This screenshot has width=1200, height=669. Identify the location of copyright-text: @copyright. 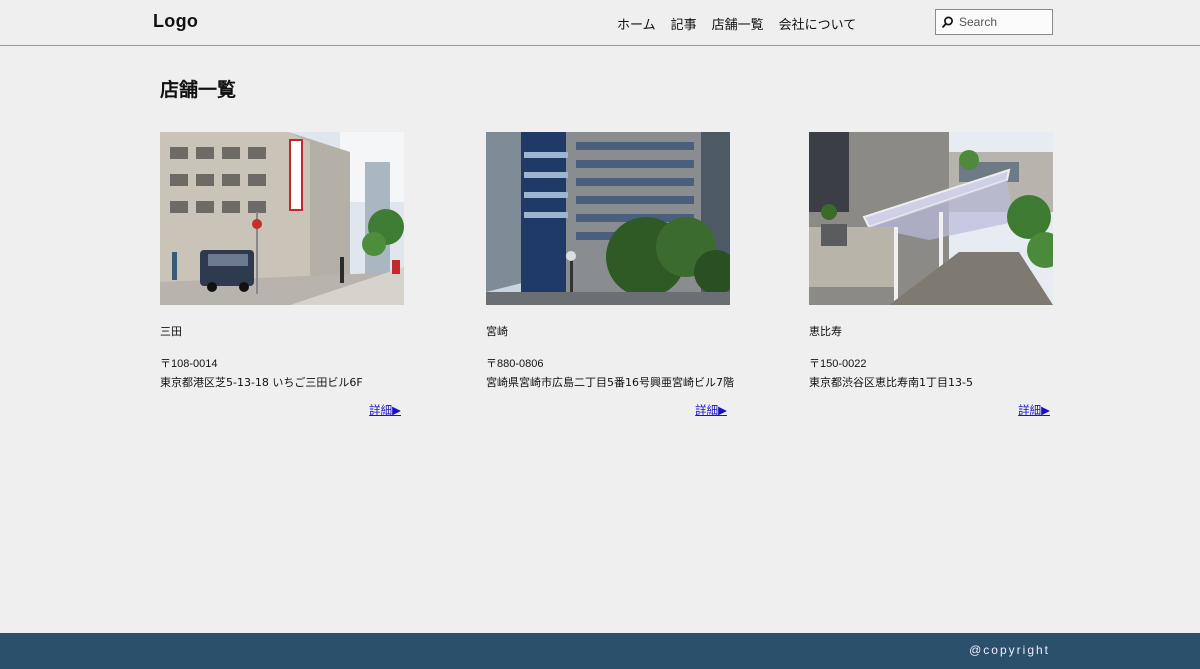
(1009, 650).